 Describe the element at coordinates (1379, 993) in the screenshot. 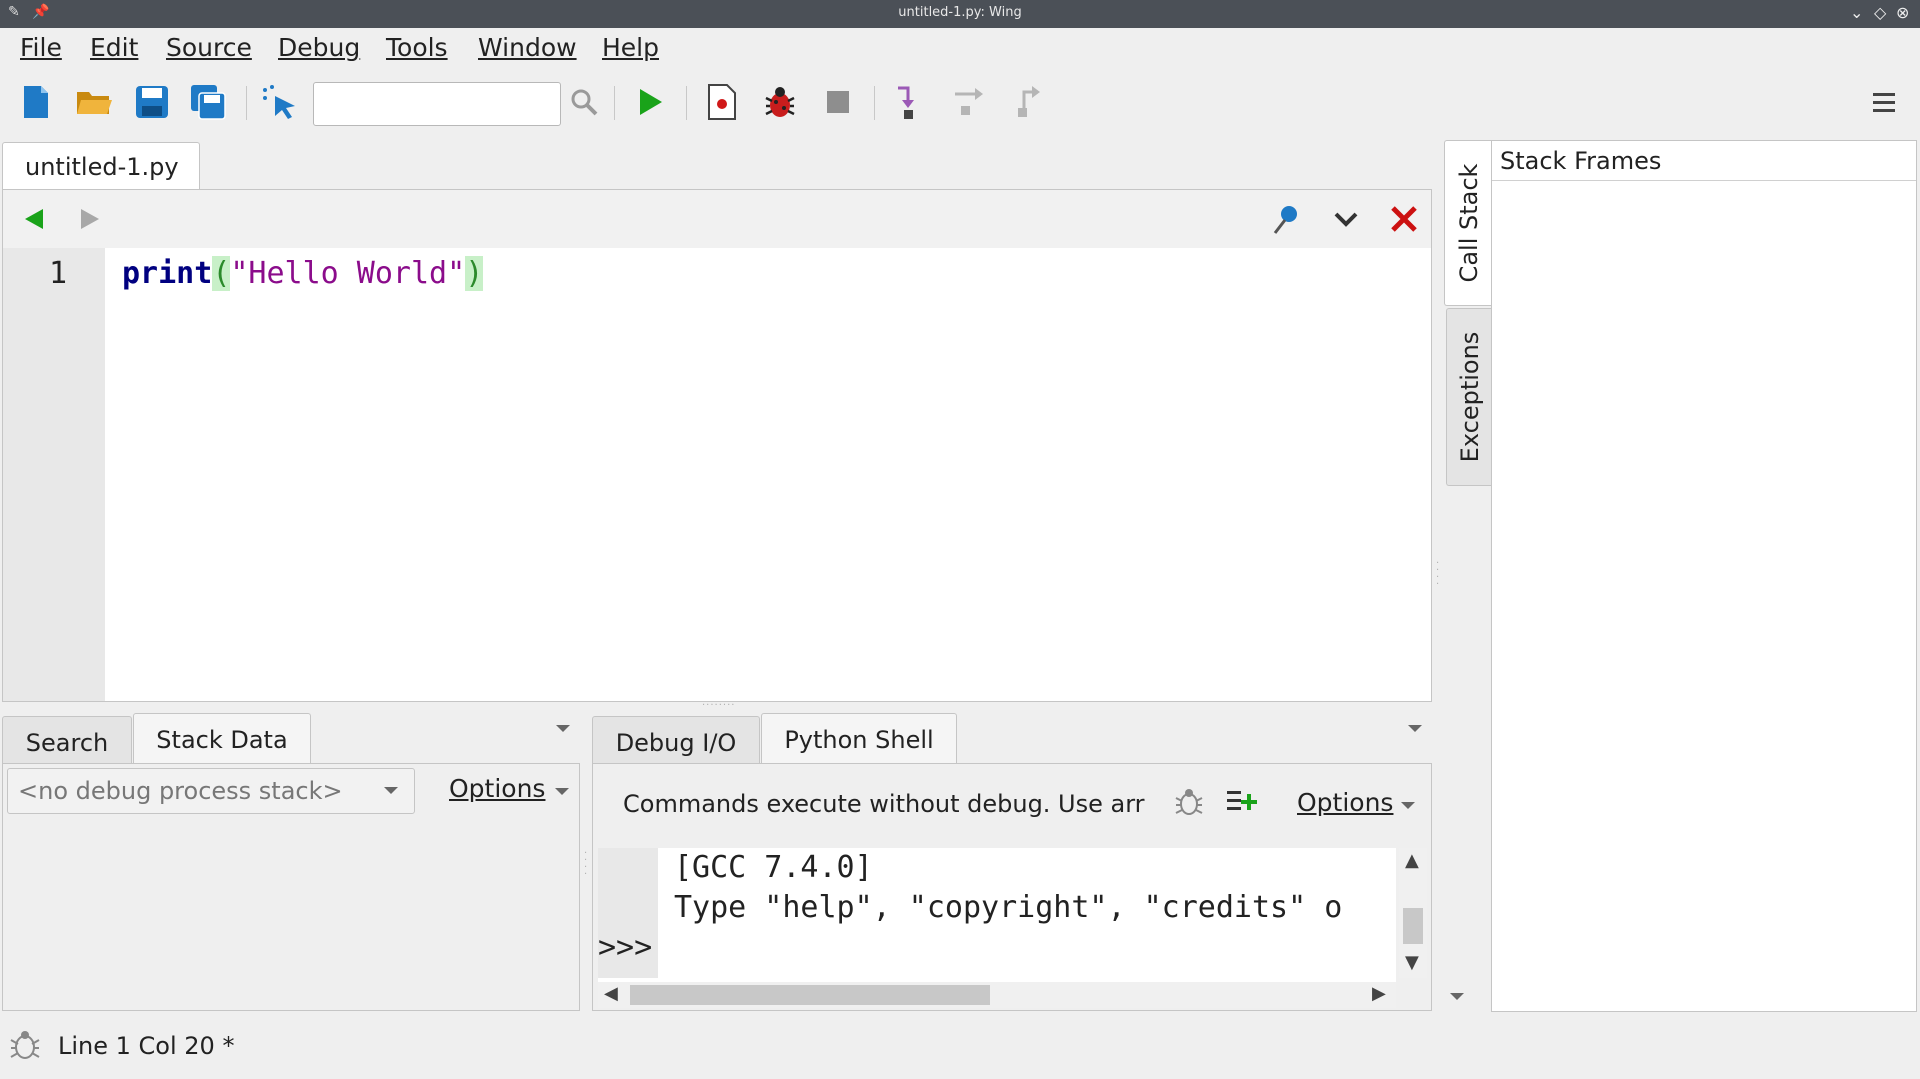

I see `scroll-right-icon: ▶` at that location.